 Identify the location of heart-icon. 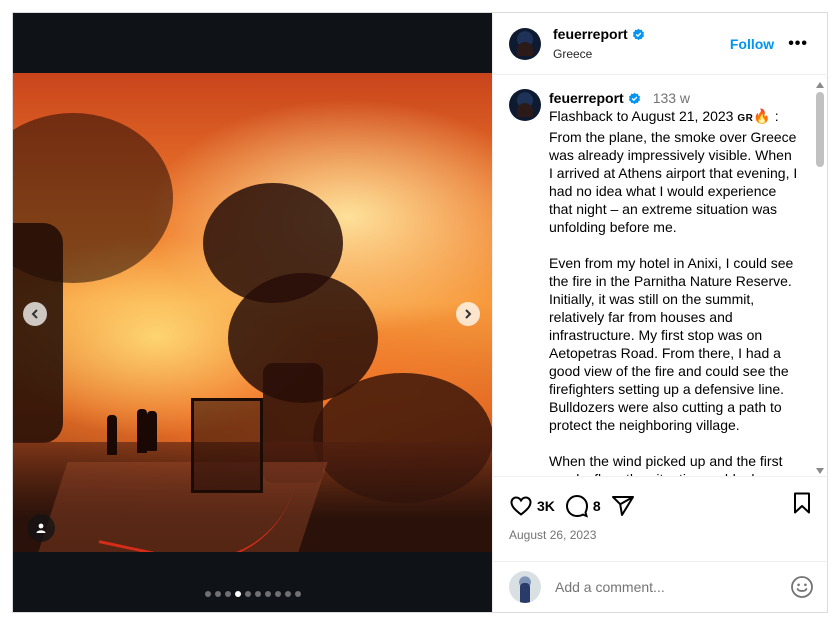
(521, 505).